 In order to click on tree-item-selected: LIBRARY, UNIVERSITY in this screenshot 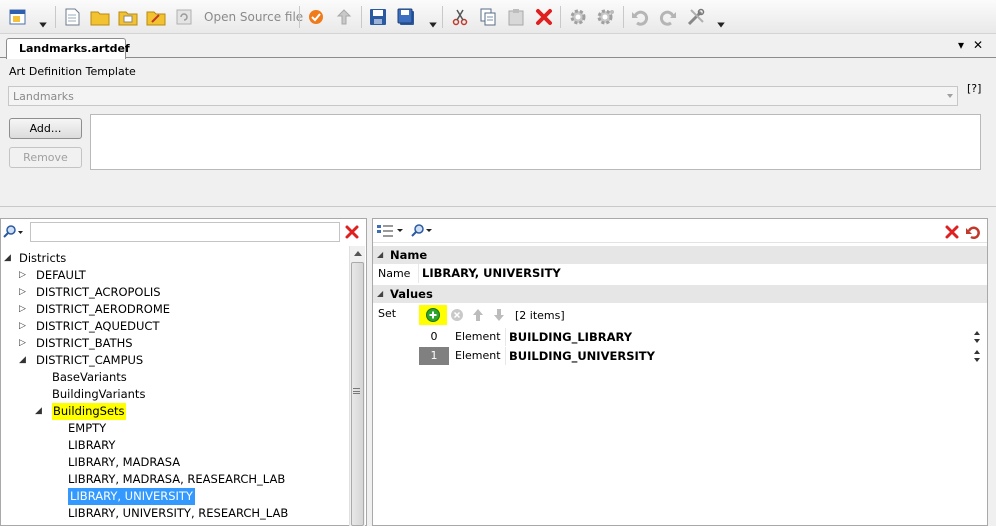, I will do `click(174, 496)`.